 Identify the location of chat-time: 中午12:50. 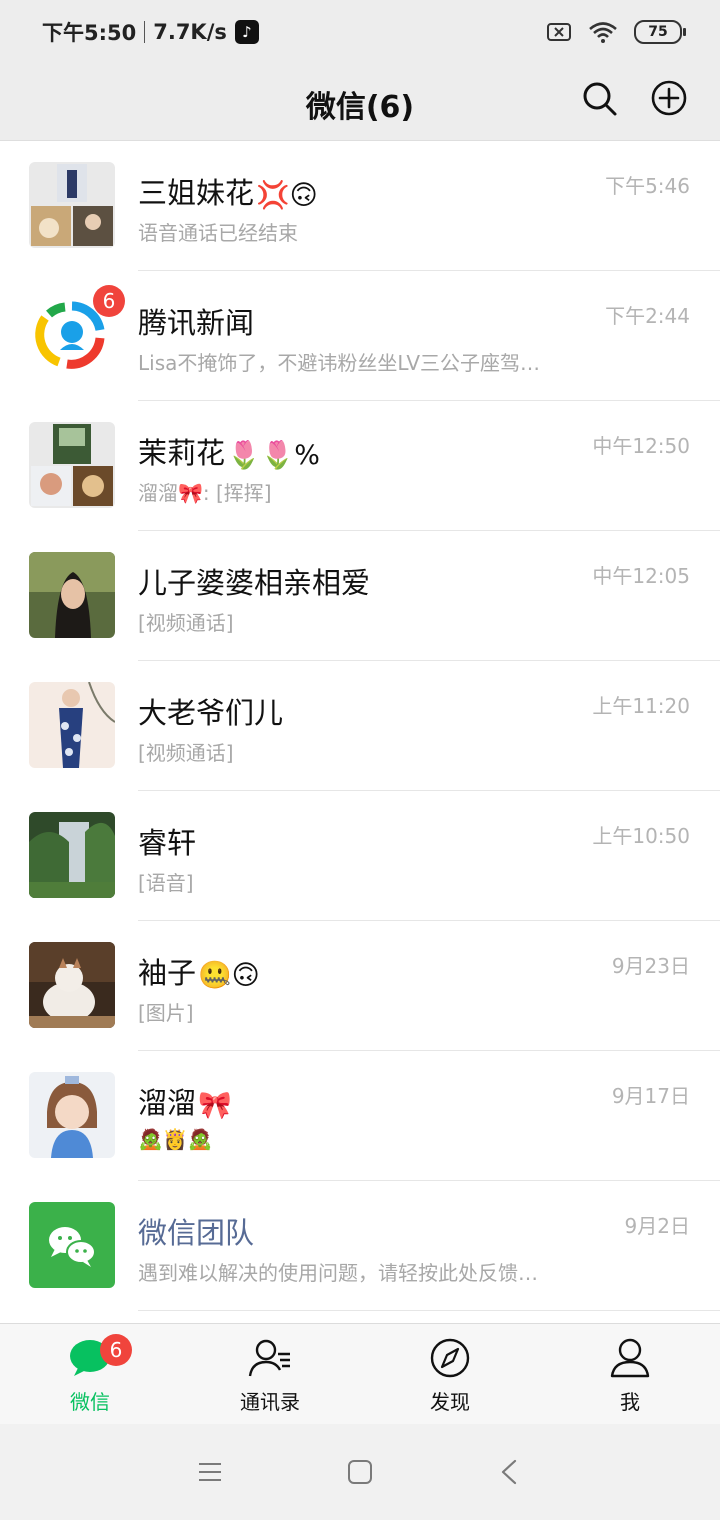
(641, 446).